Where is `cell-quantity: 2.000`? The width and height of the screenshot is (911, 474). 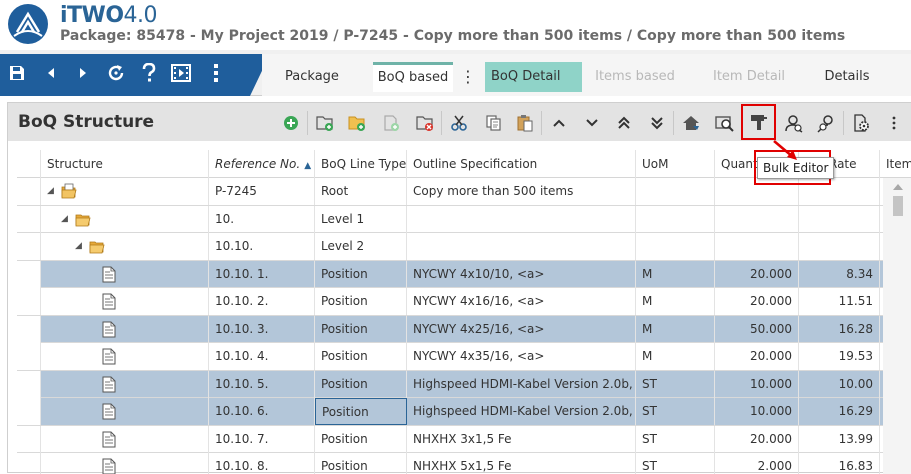
cell-quantity: 2.000 is located at coordinates (757, 463).